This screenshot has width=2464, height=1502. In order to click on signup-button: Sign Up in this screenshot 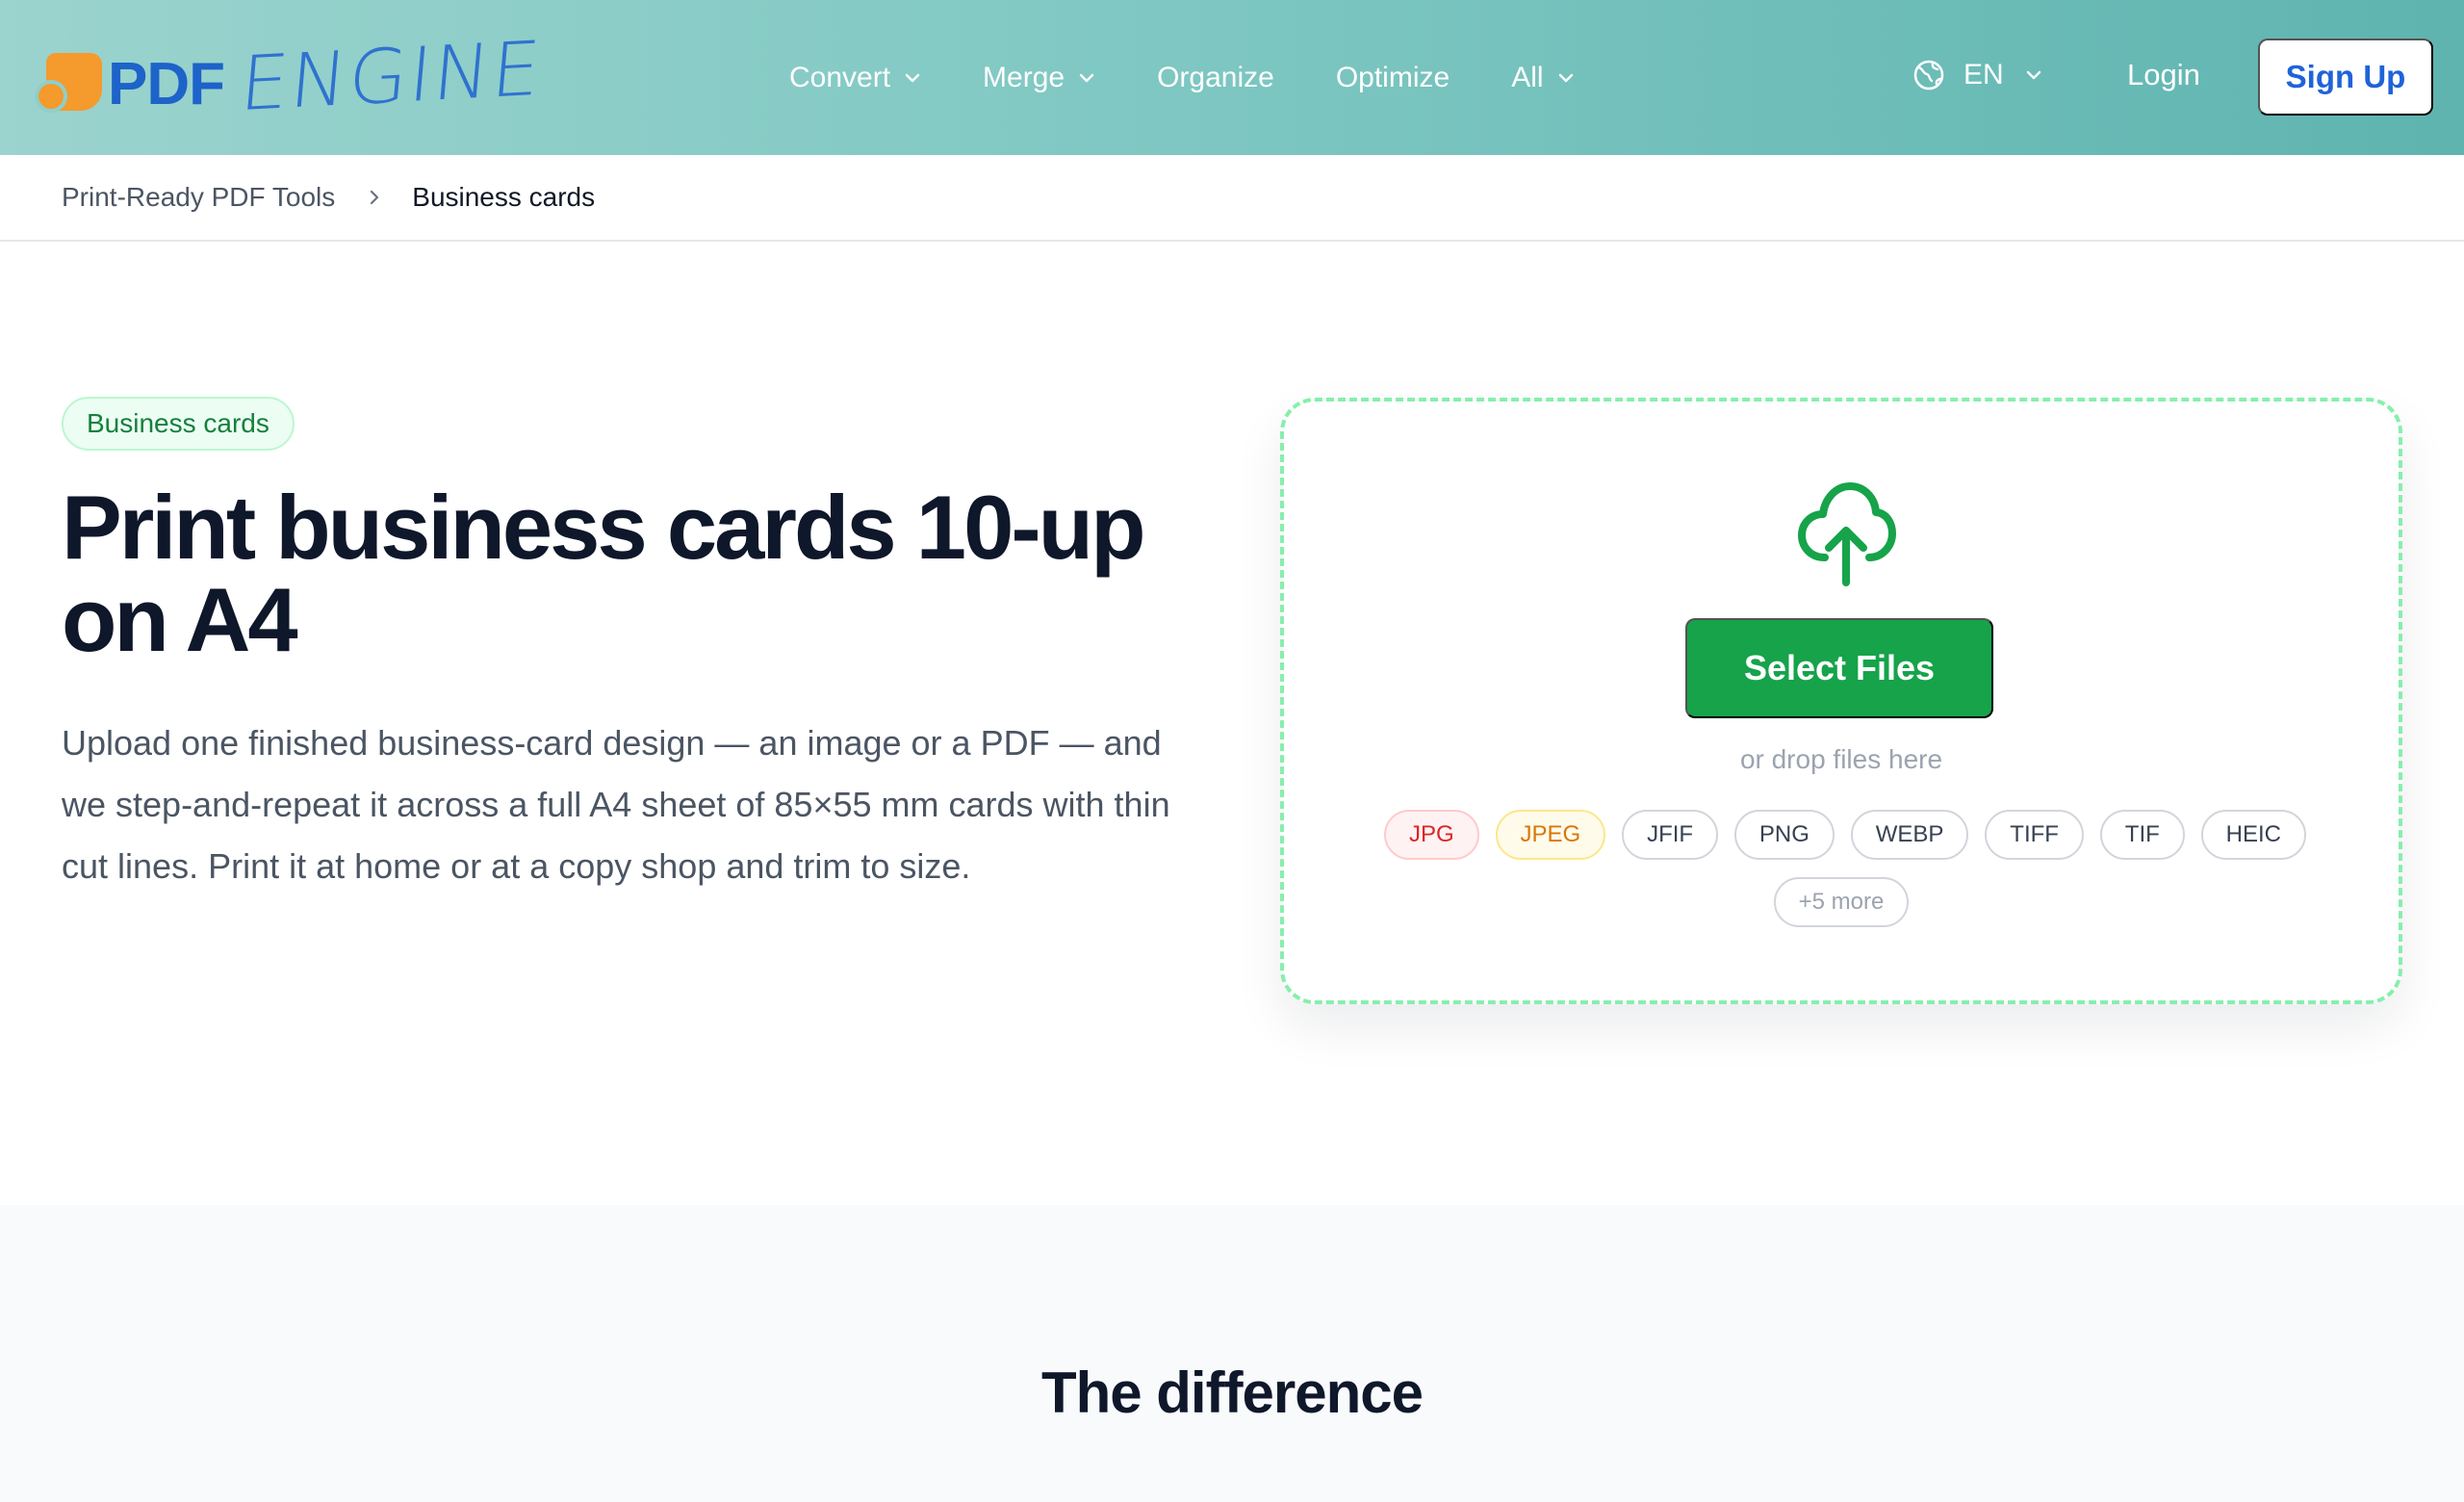, I will do `click(2345, 77)`.